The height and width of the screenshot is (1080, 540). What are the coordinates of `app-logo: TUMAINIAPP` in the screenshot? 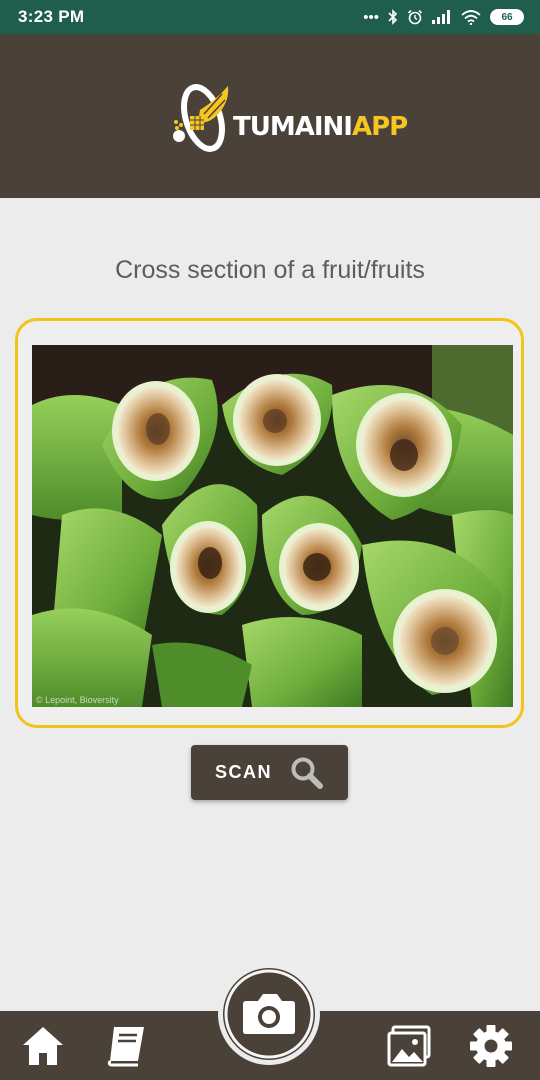 It's located at (289, 118).